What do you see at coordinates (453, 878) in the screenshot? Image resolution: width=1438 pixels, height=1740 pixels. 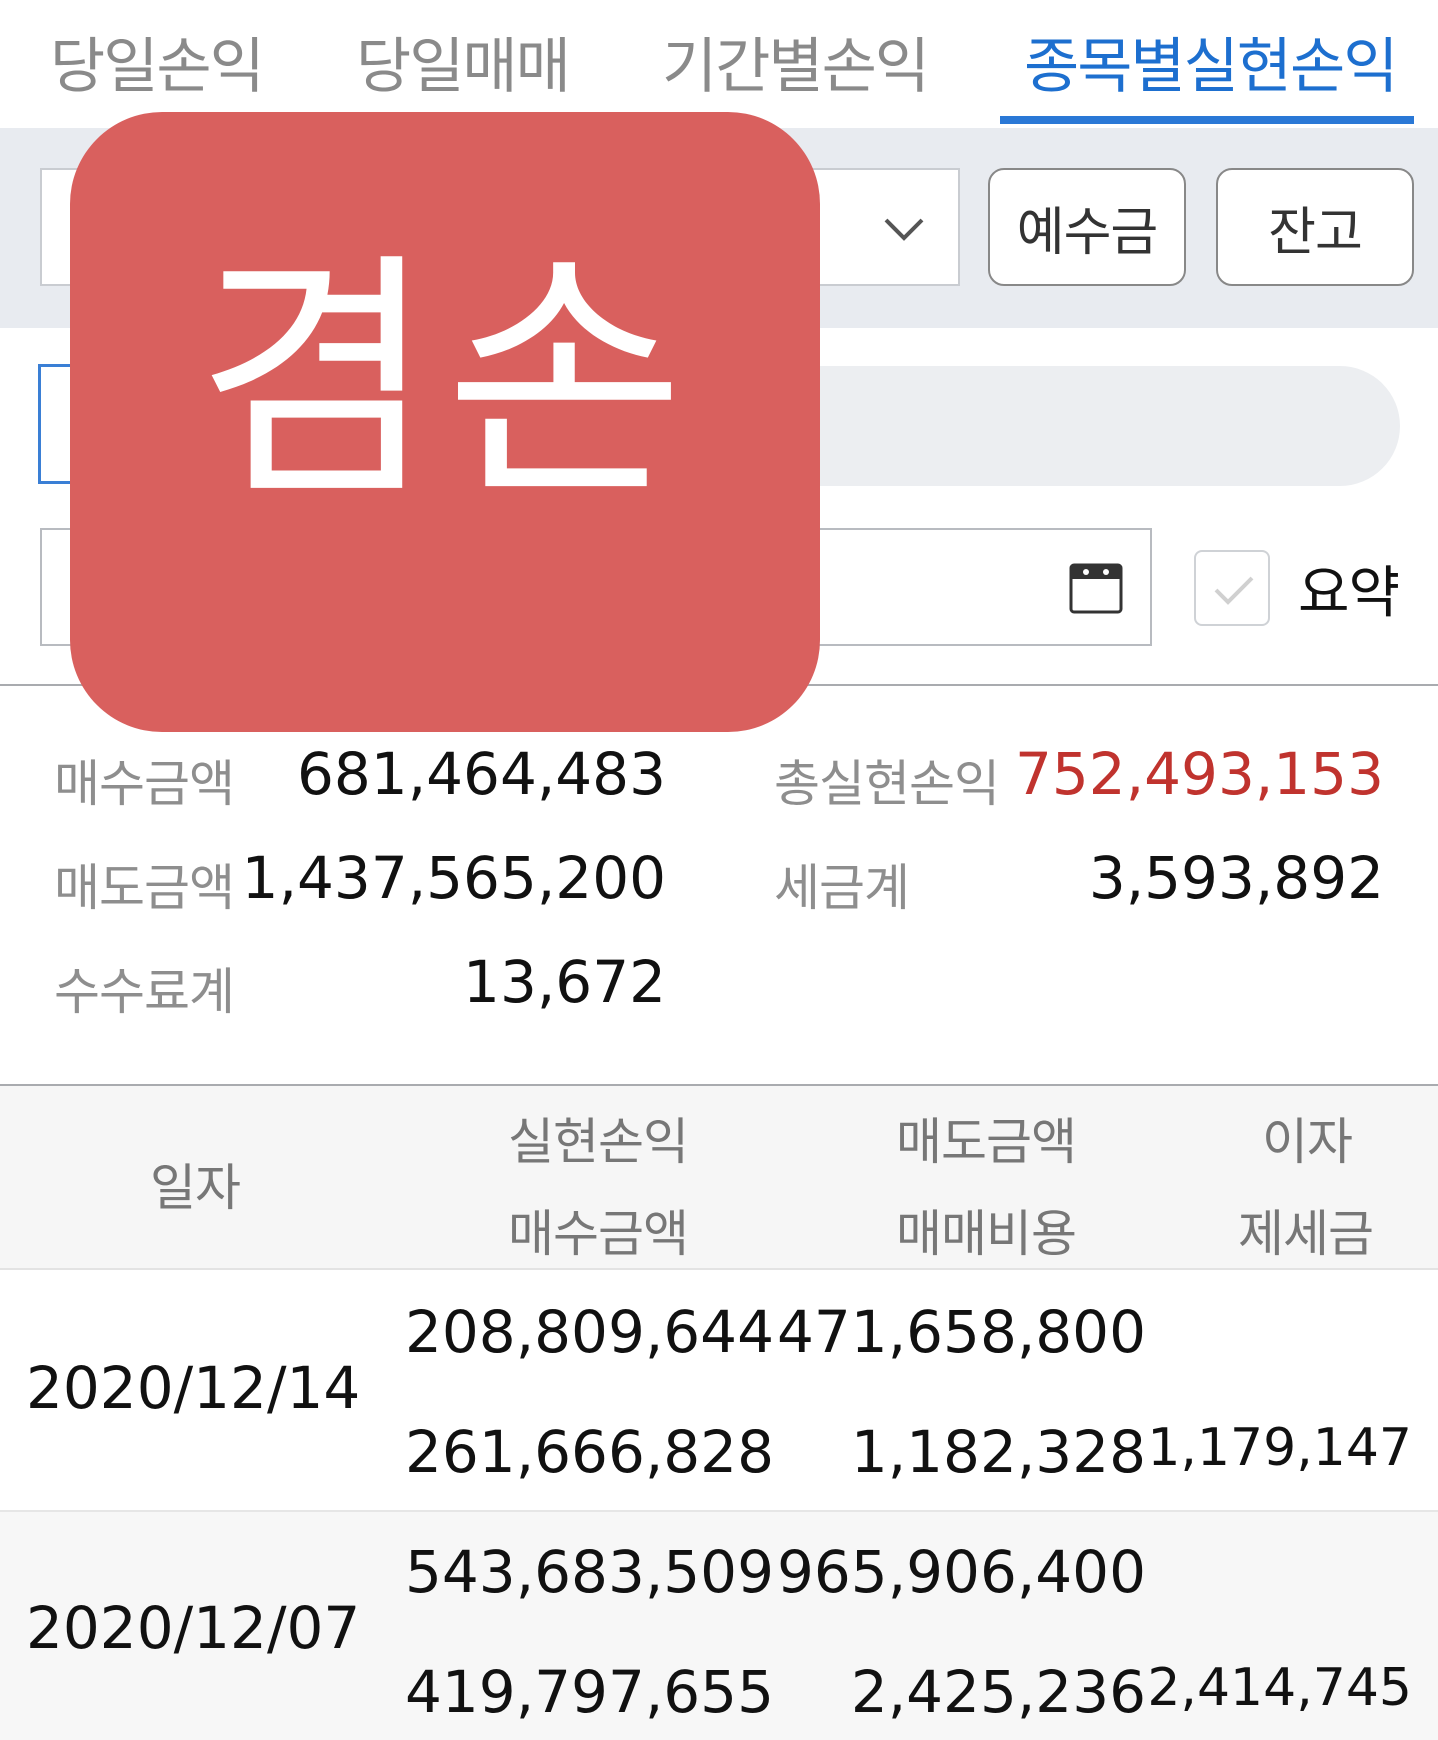 I see `sell-amount-value: 1,437,565,200` at bounding box center [453, 878].